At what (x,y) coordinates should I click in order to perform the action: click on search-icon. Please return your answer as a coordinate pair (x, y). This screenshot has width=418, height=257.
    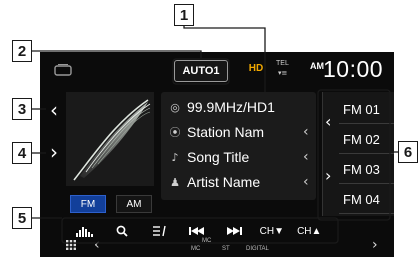
    Looking at the image, I should click on (122, 231).